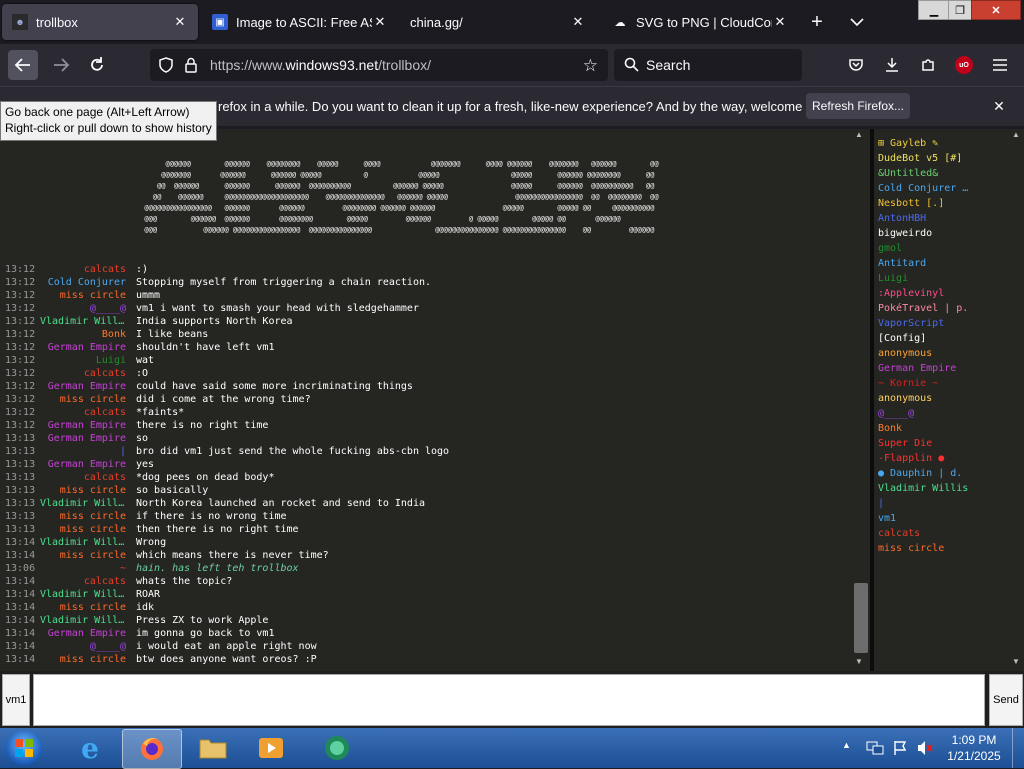 This screenshot has height=769, width=1024. Describe the element at coordinates (943, 413) in the screenshot. I see `user-list-item: @____@` at that location.